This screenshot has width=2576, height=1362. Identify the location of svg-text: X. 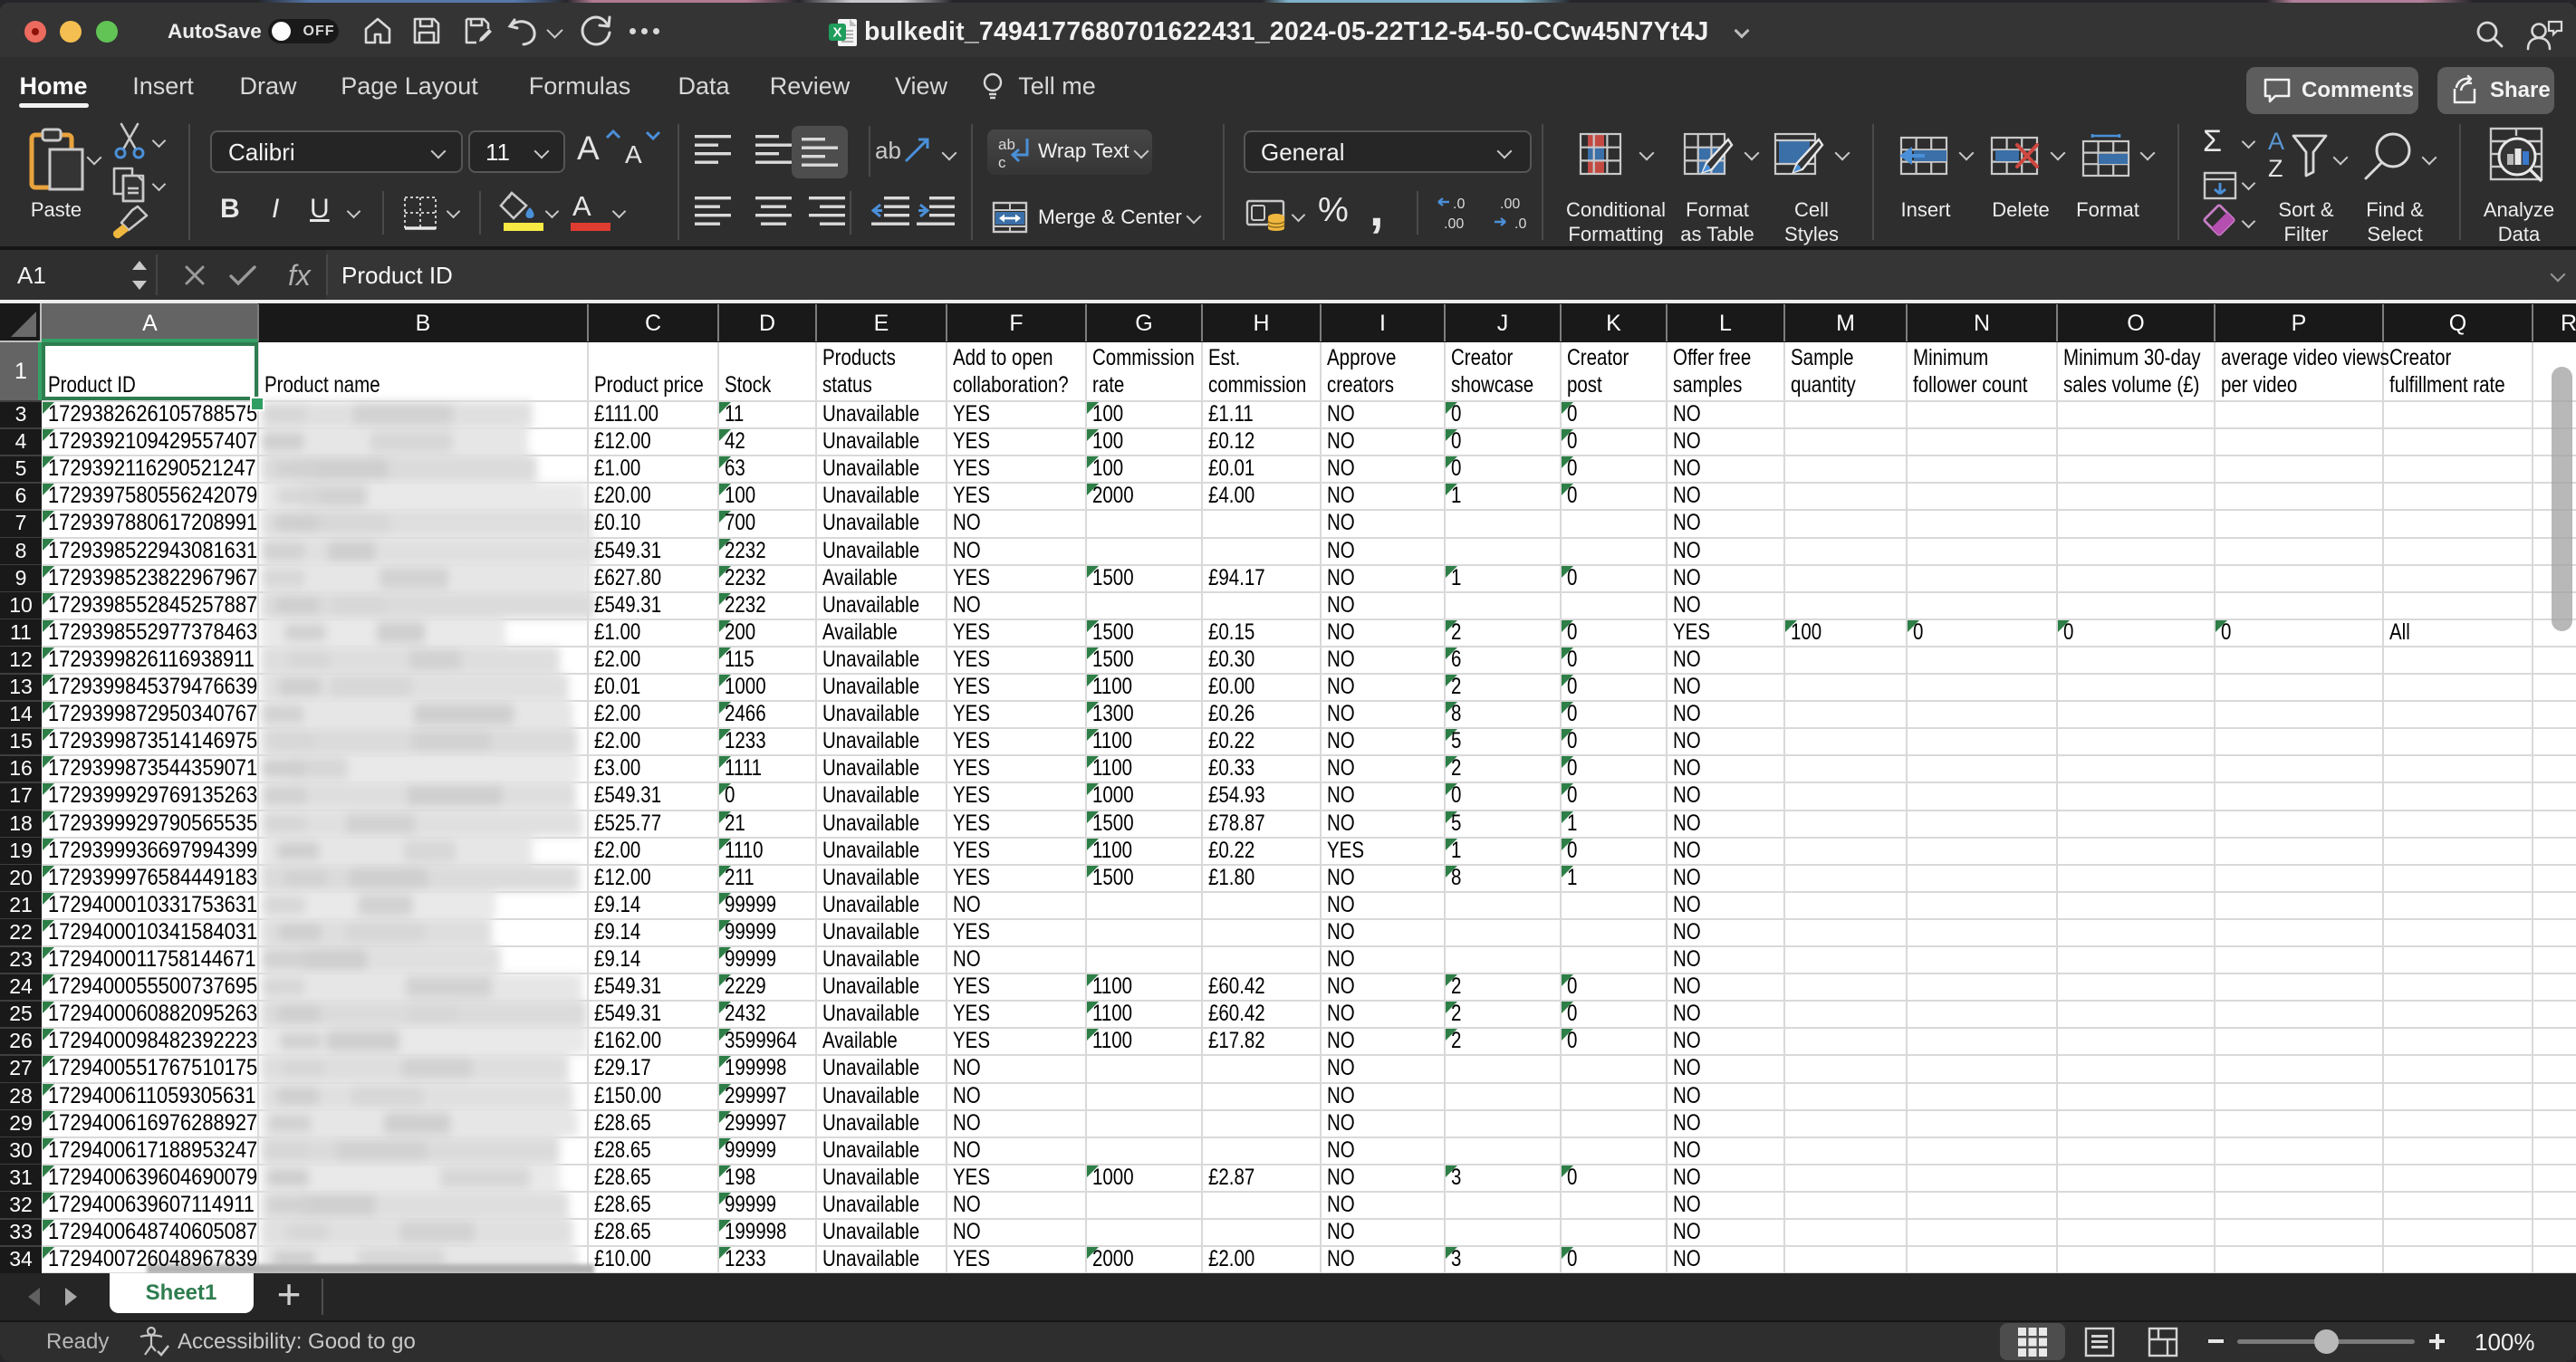
(836, 33).